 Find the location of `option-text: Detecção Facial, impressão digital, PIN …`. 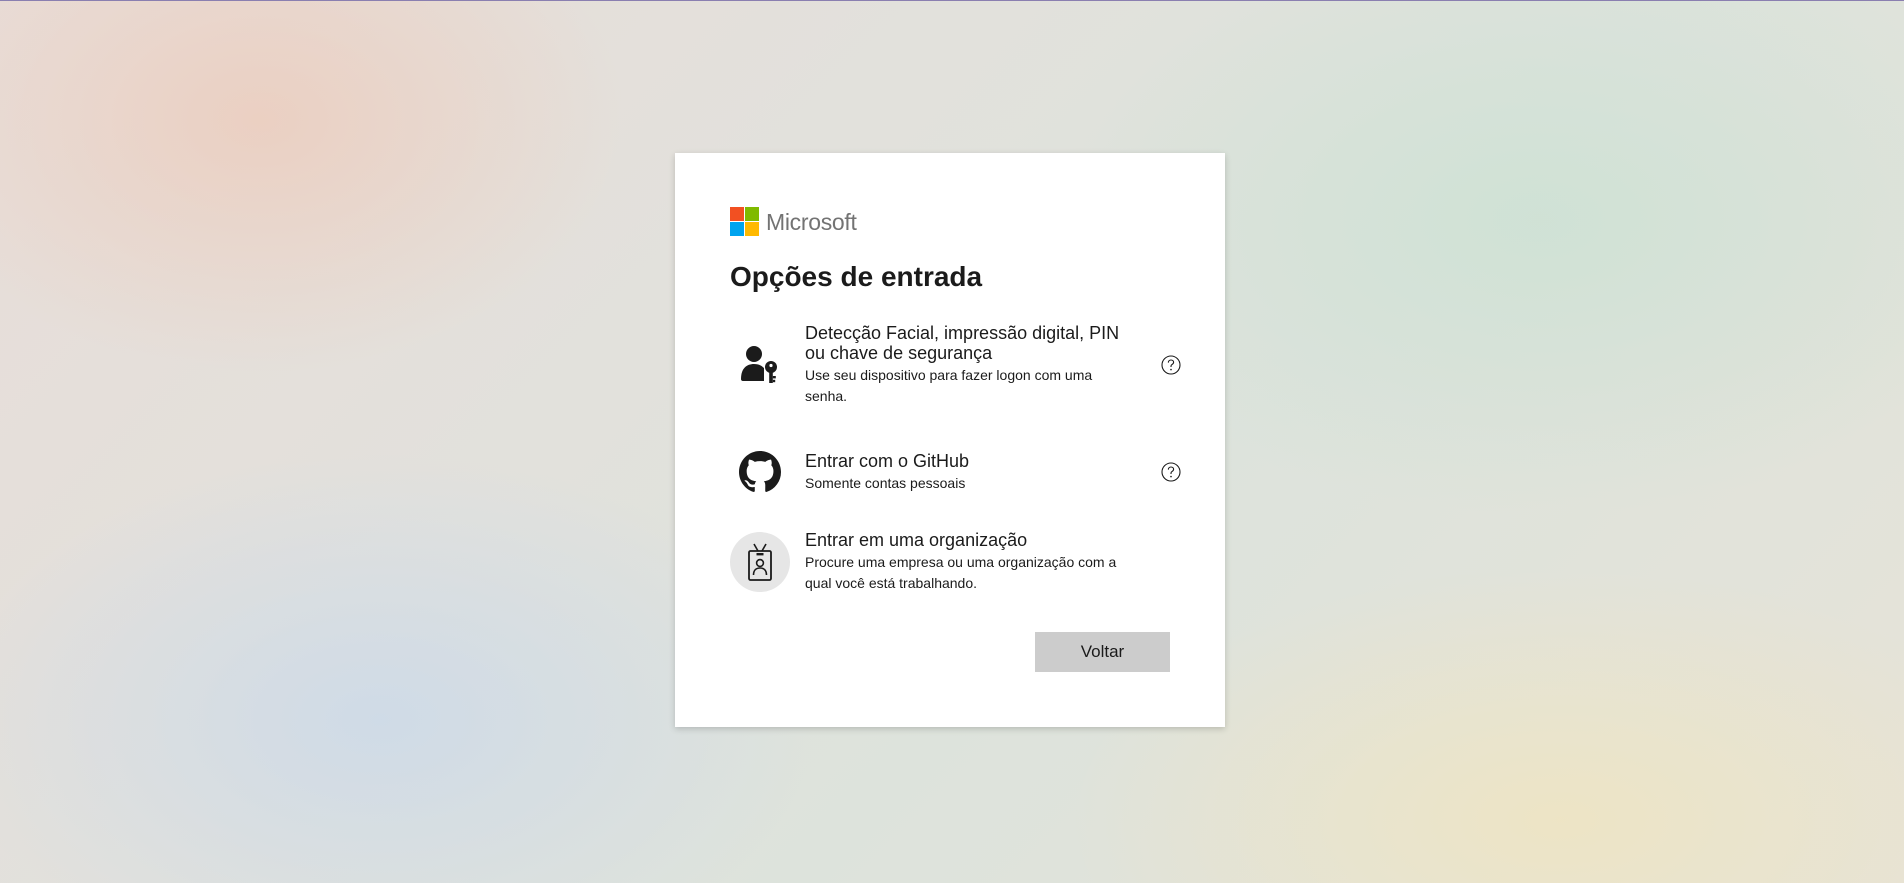

option-text: Detecção Facial, impressão digital, PIN … is located at coordinates (993, 365).